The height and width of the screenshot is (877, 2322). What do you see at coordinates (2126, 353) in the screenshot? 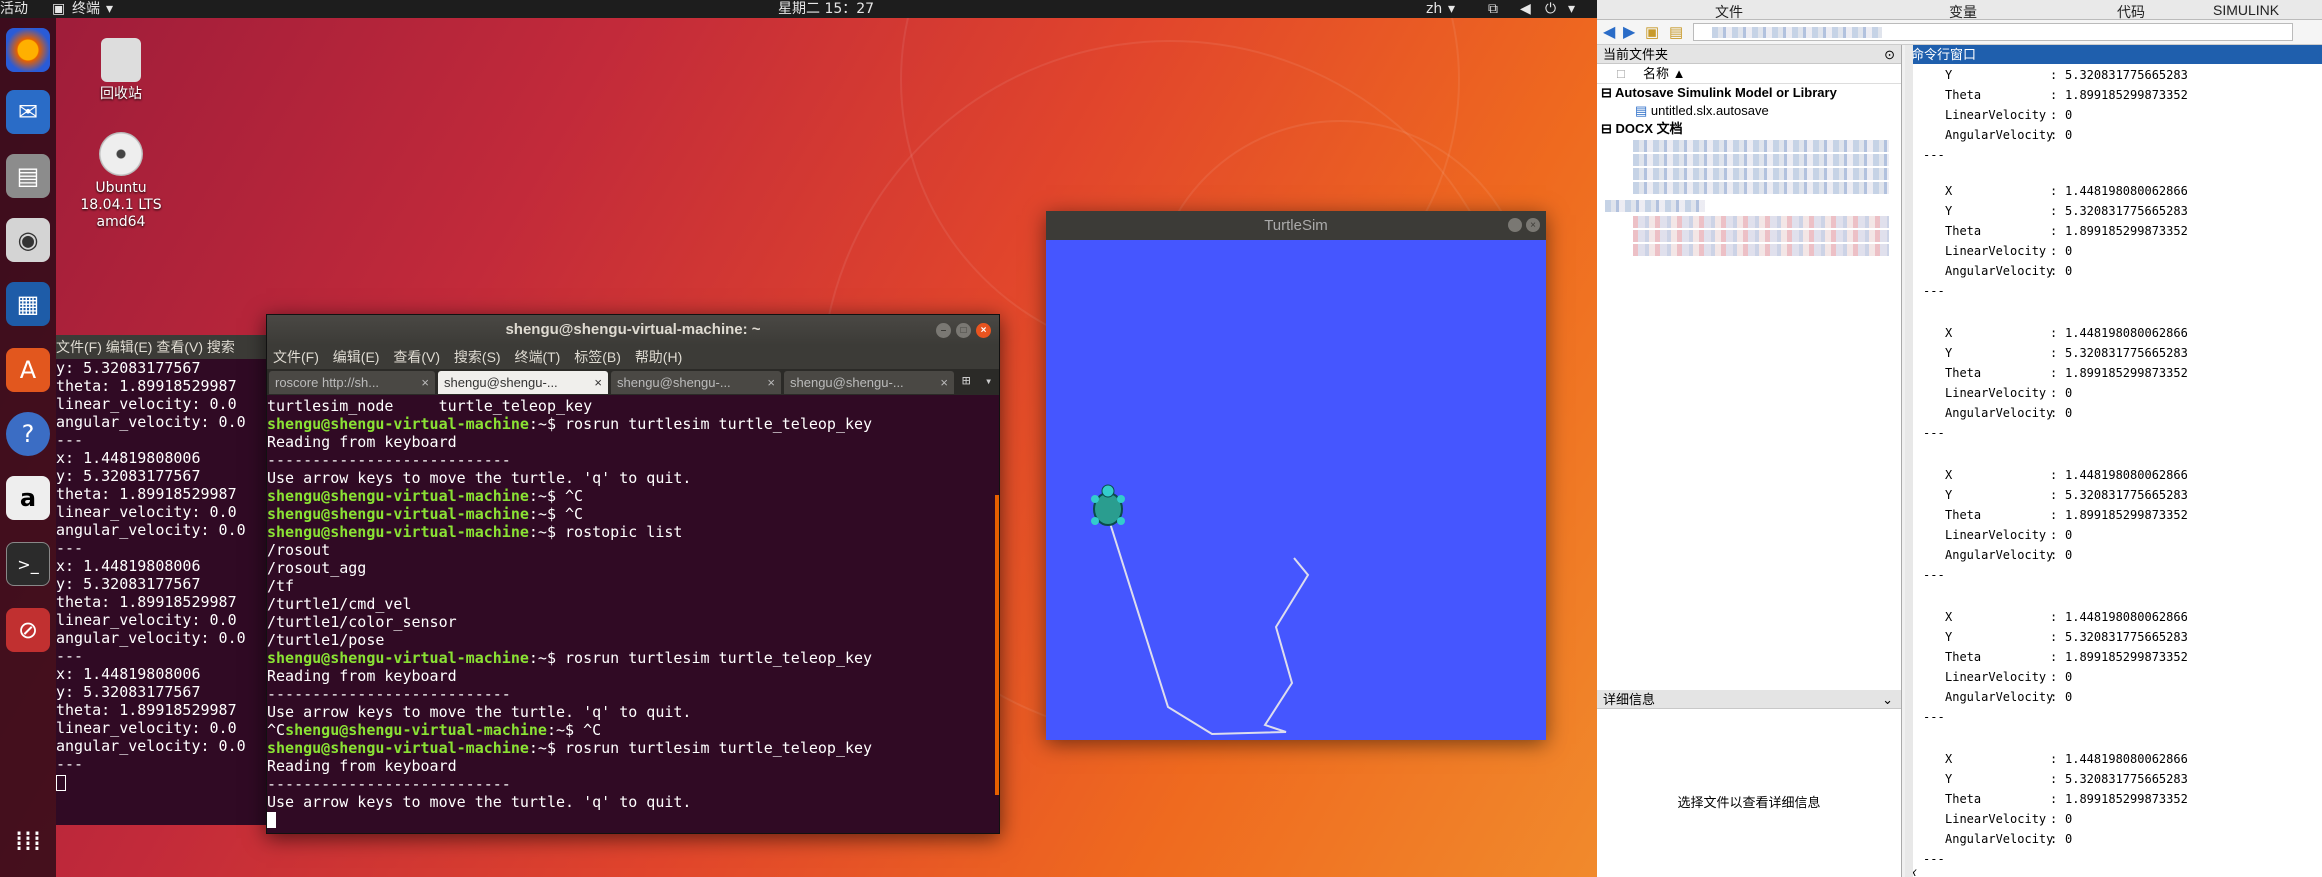
I see `cmd-value: 5.320831775665283` at bounding box center [2126, 353].